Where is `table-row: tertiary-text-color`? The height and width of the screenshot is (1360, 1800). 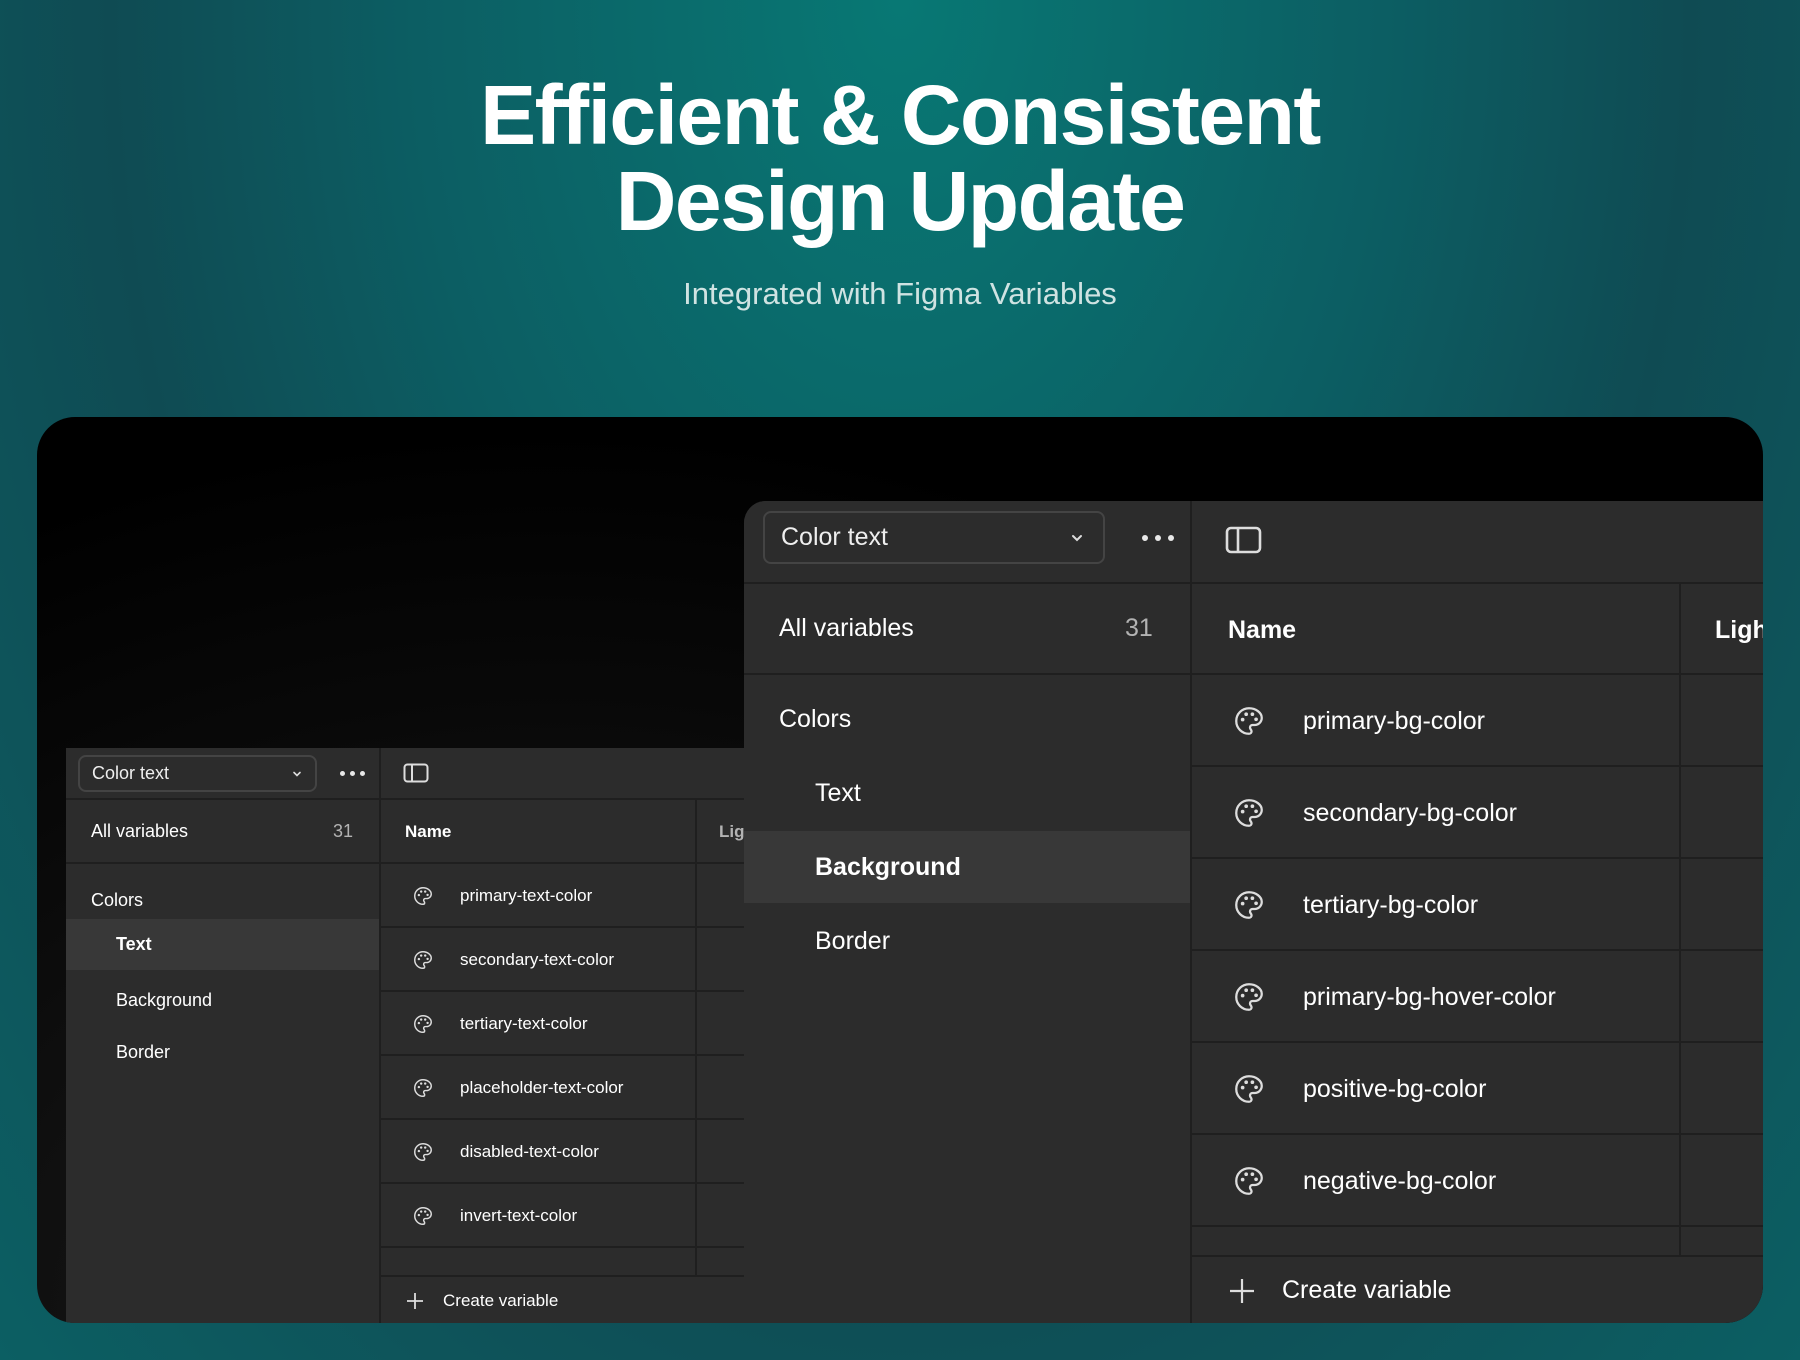
table-row: tertiary-text-color is located at coordinates (583, 1024).